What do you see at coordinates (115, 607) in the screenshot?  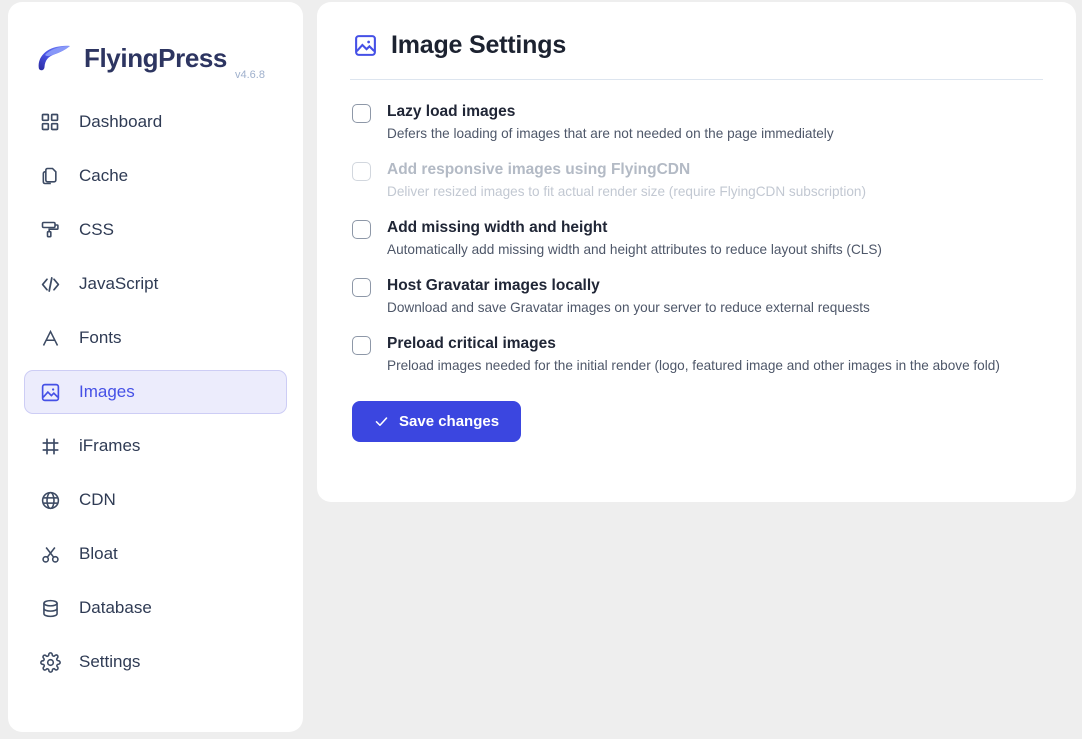 I see `sidebar-item-label: Database` at bounding box center [115, 607].